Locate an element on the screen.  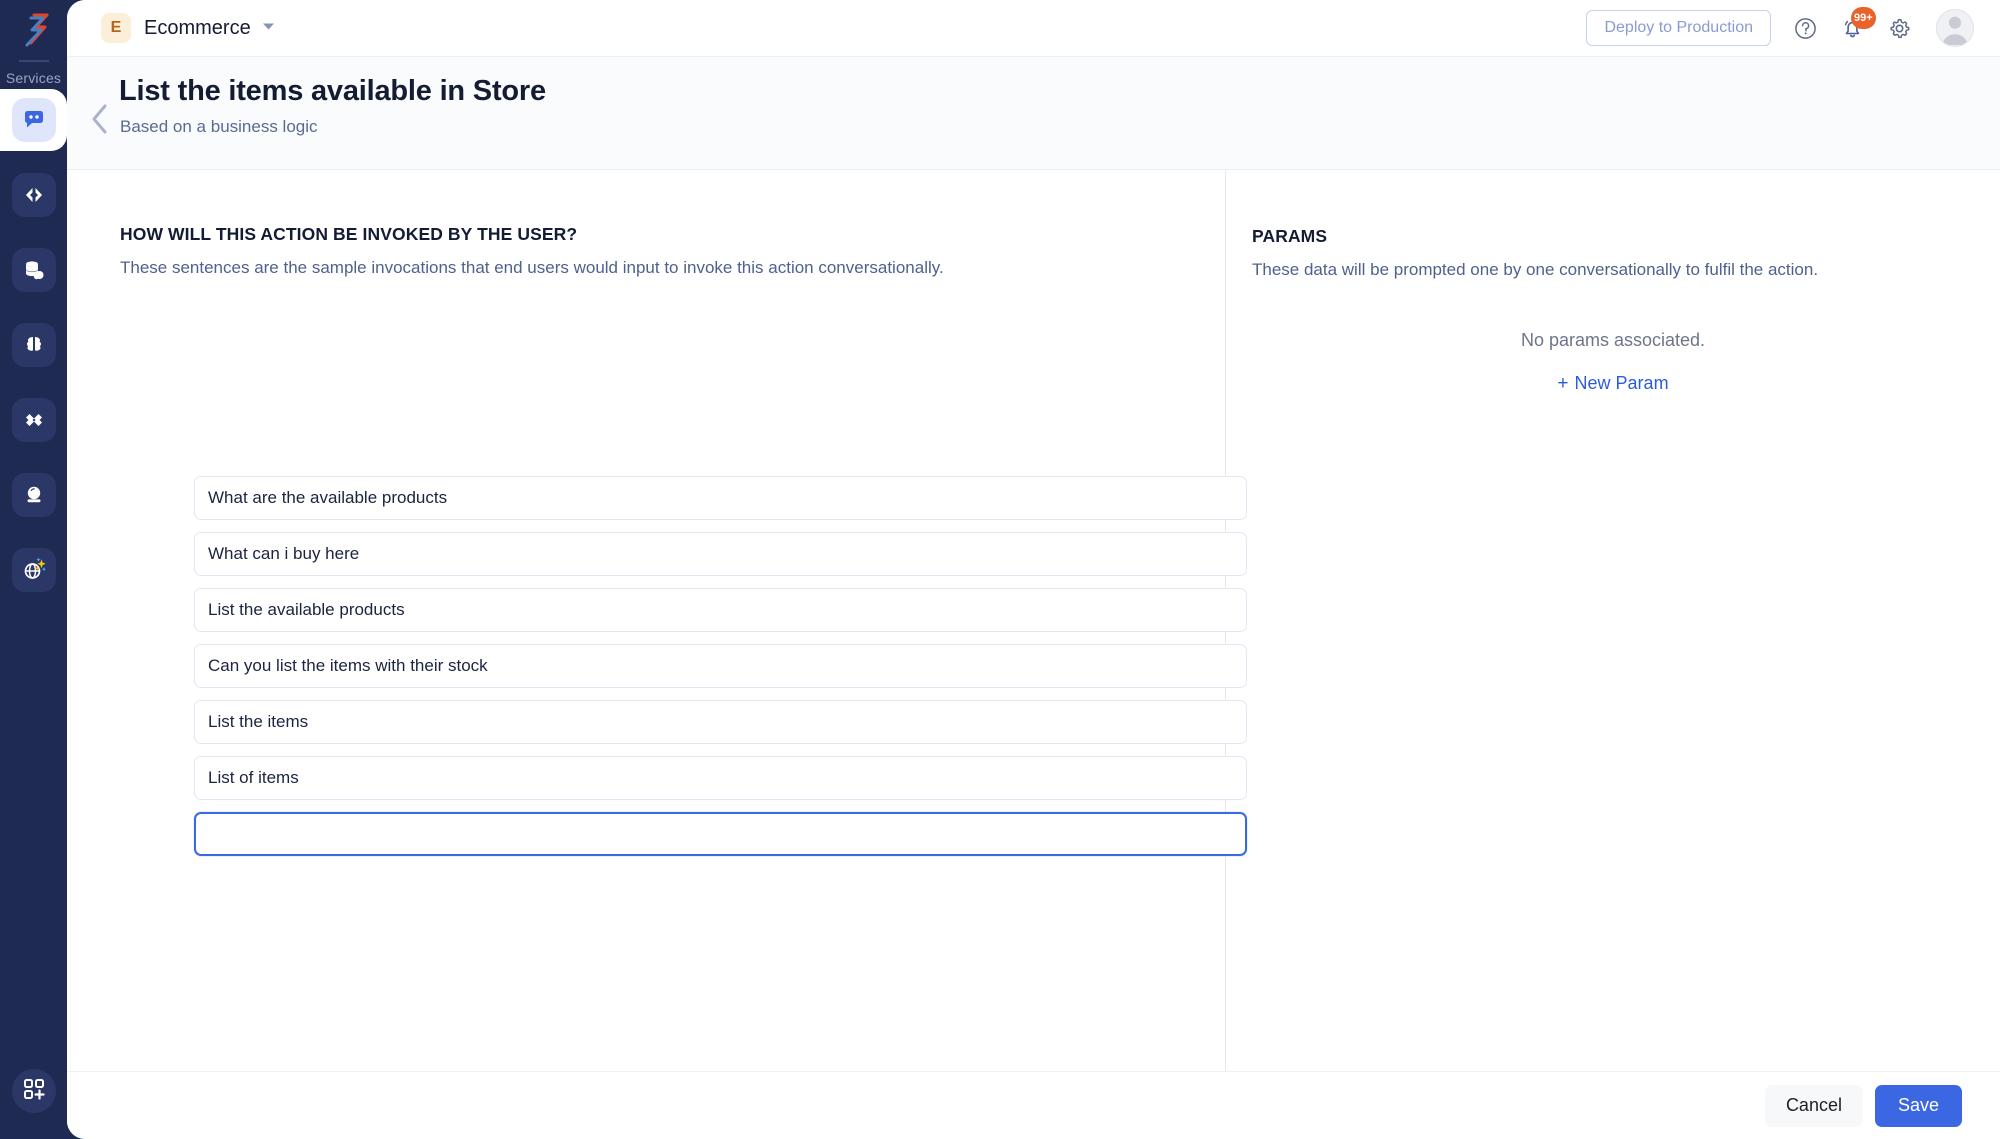
bell-icon: 99+ is located at coordinates (1858, 23).